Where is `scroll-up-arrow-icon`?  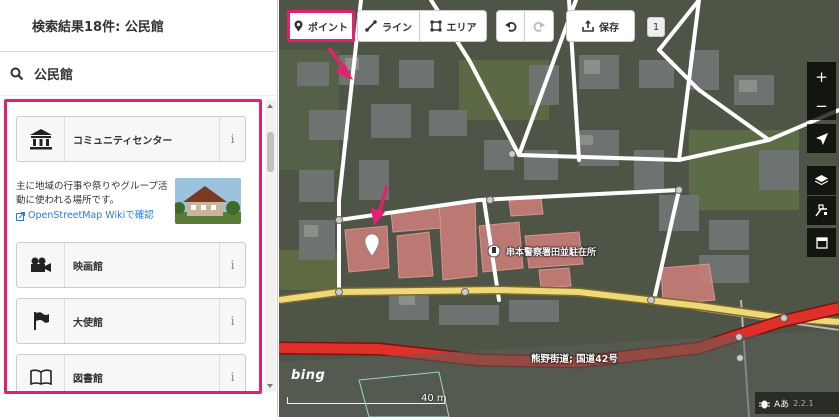 scroll-up-arrow-icon is located at coordinates (270, 106).